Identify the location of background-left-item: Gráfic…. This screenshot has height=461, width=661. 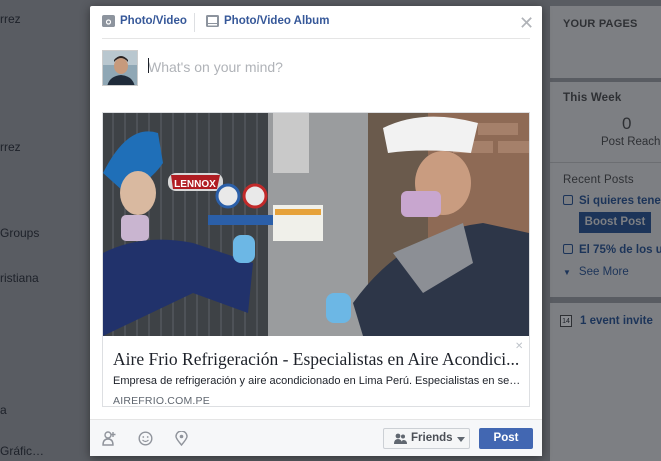
(22, 451).